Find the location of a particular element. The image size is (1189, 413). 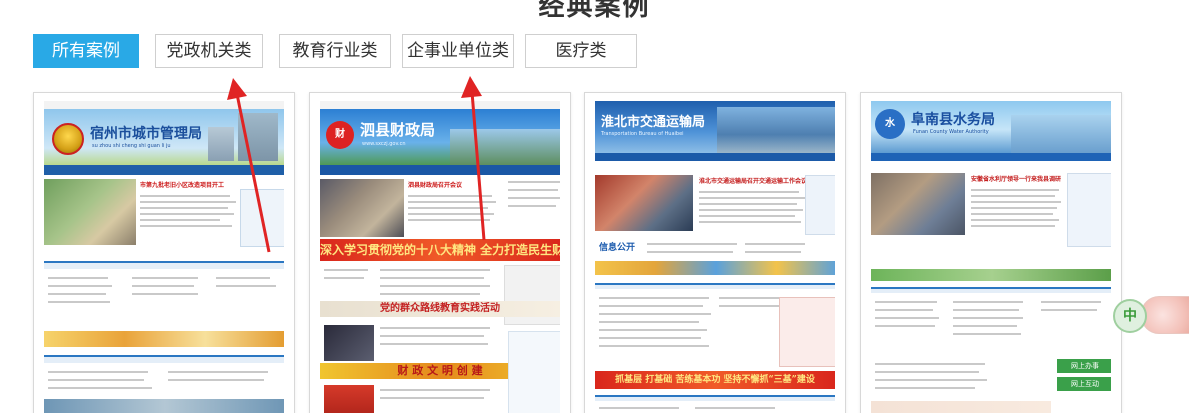

case-site-name: 阜南县水务局 is located at coordinates (953, 120).